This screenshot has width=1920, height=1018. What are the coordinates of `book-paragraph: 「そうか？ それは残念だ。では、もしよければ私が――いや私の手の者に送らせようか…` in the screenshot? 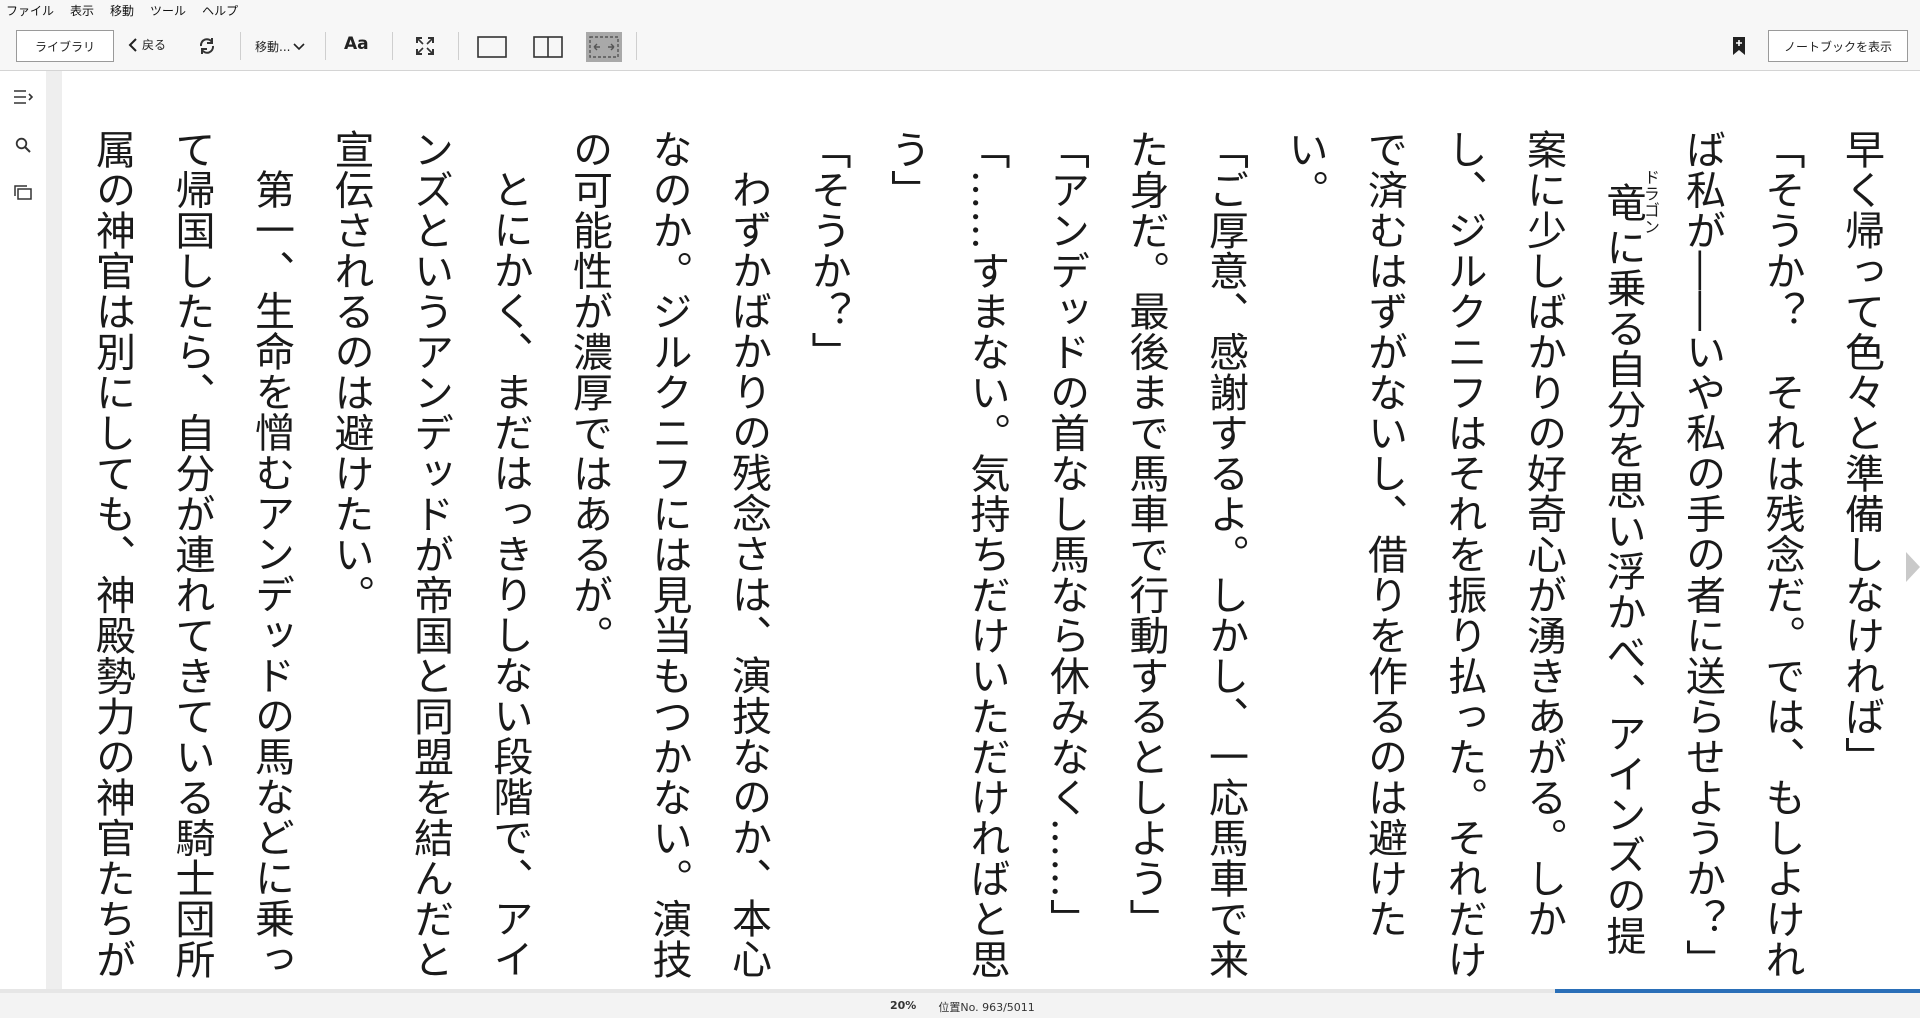 It's located at (1741, 559).